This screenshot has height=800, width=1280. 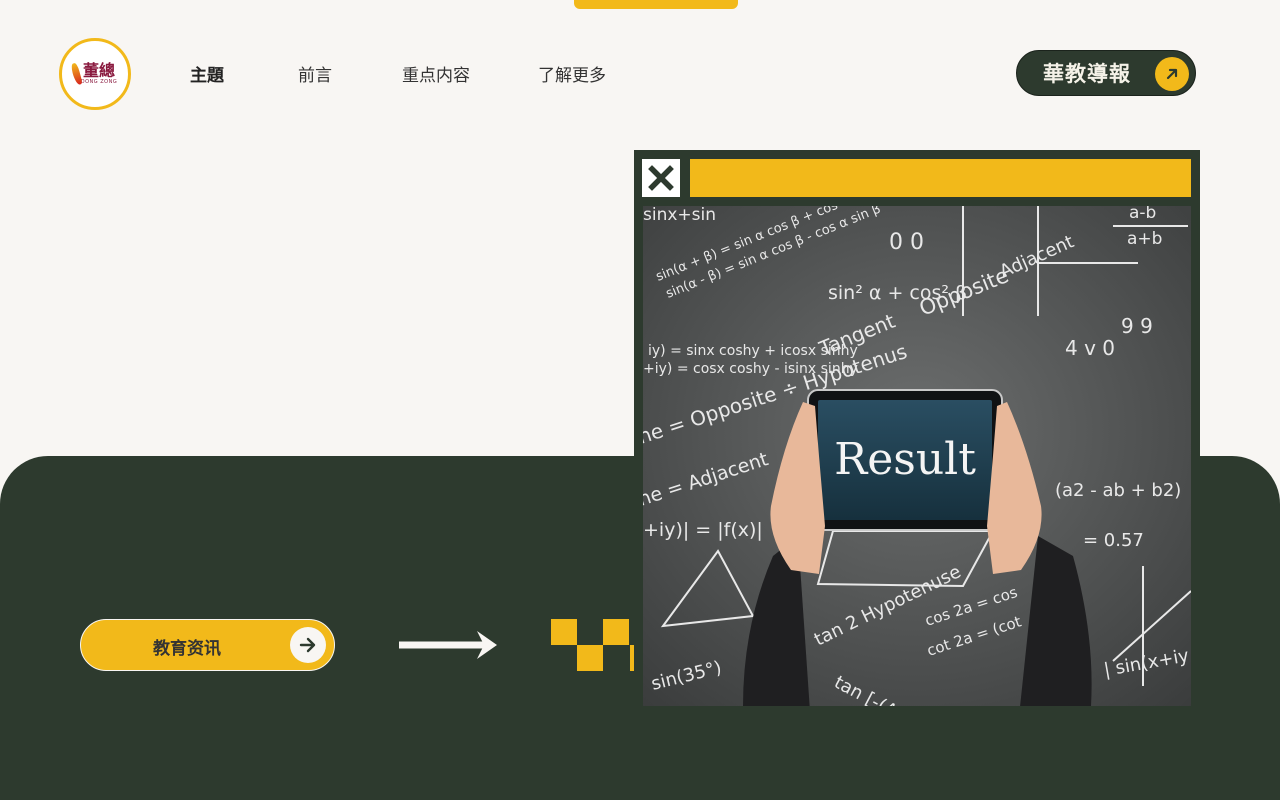 I want to click on window-title-bar, so click(x=940, y=178).